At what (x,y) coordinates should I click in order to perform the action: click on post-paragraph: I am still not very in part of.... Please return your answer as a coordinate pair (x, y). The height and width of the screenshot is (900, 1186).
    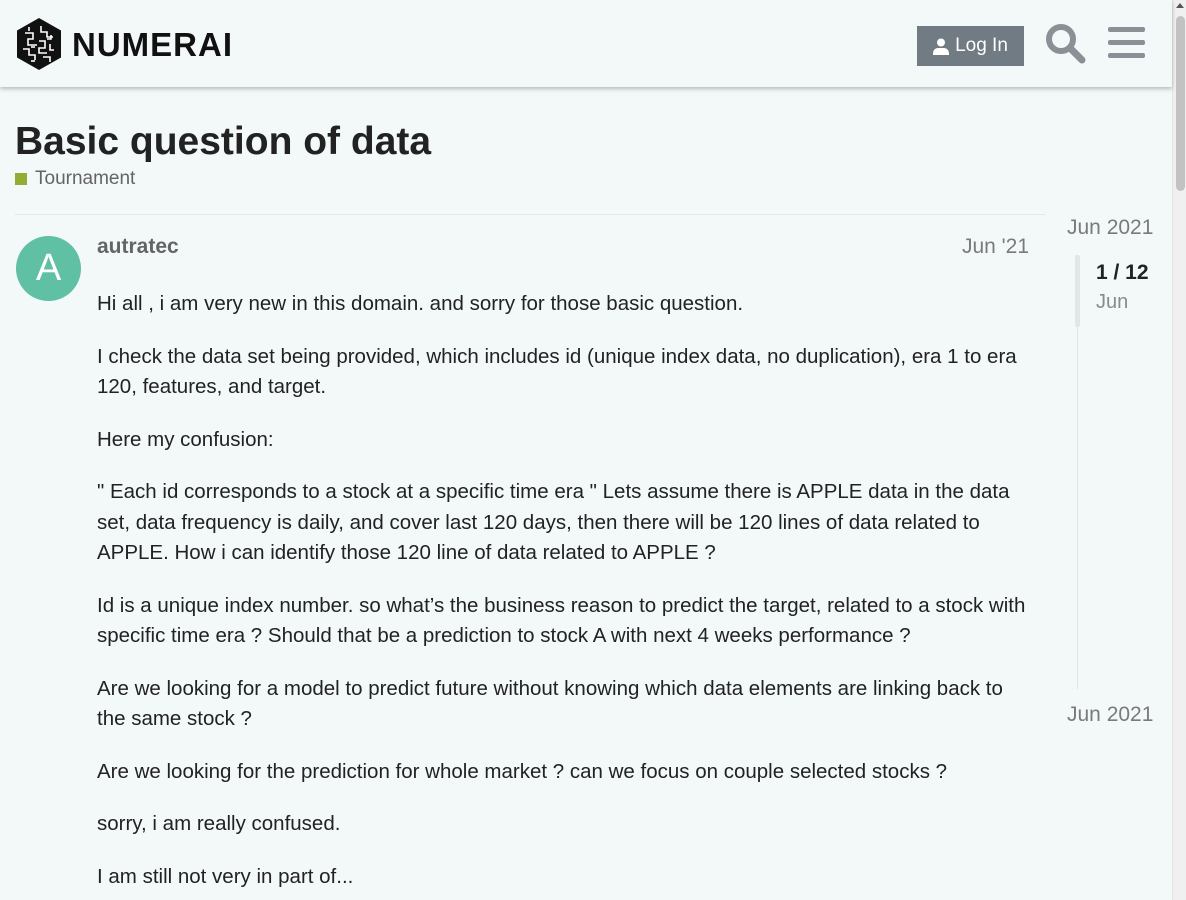
    Looking at the image, I should click on (225, 876).